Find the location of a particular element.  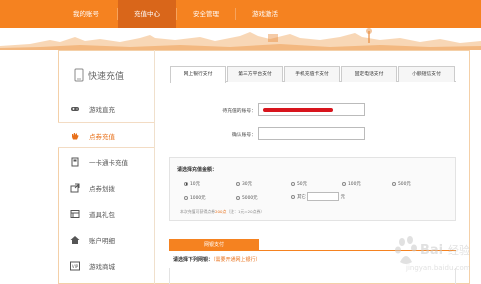

baidu-jingyan-watermark-logo: Bai 经验 jingyan.baidu.com is located at coordinates (433, 254).